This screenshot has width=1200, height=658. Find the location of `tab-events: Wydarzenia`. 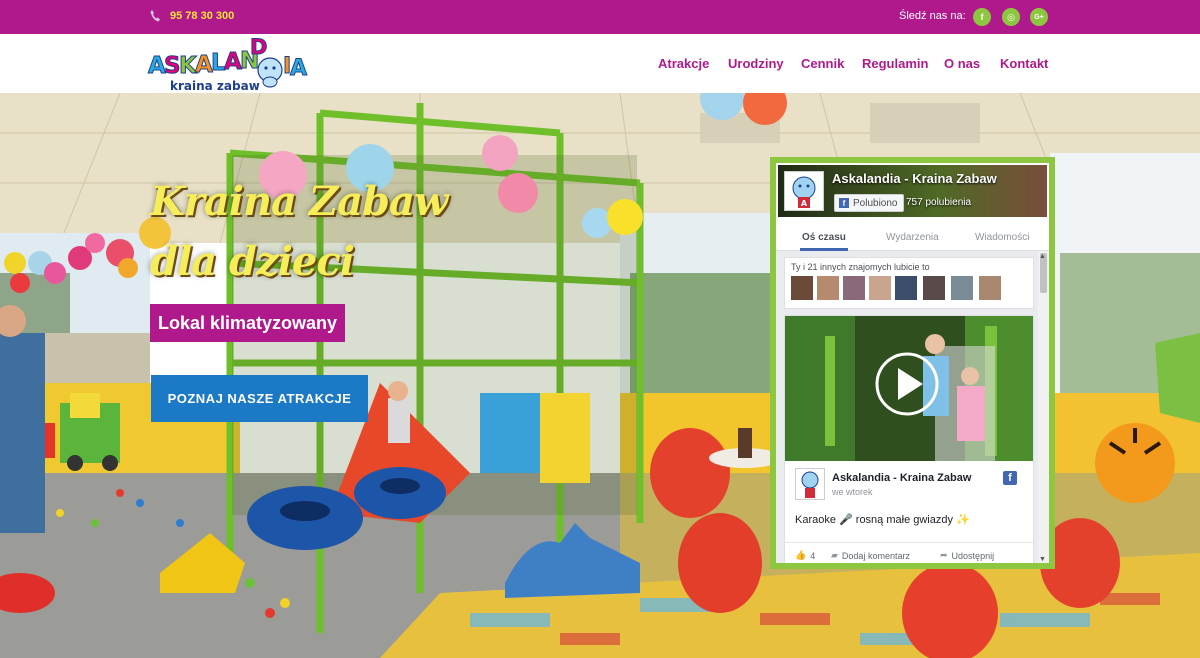

tab-events: Wydarzenia is located at coordinates (912, 237).